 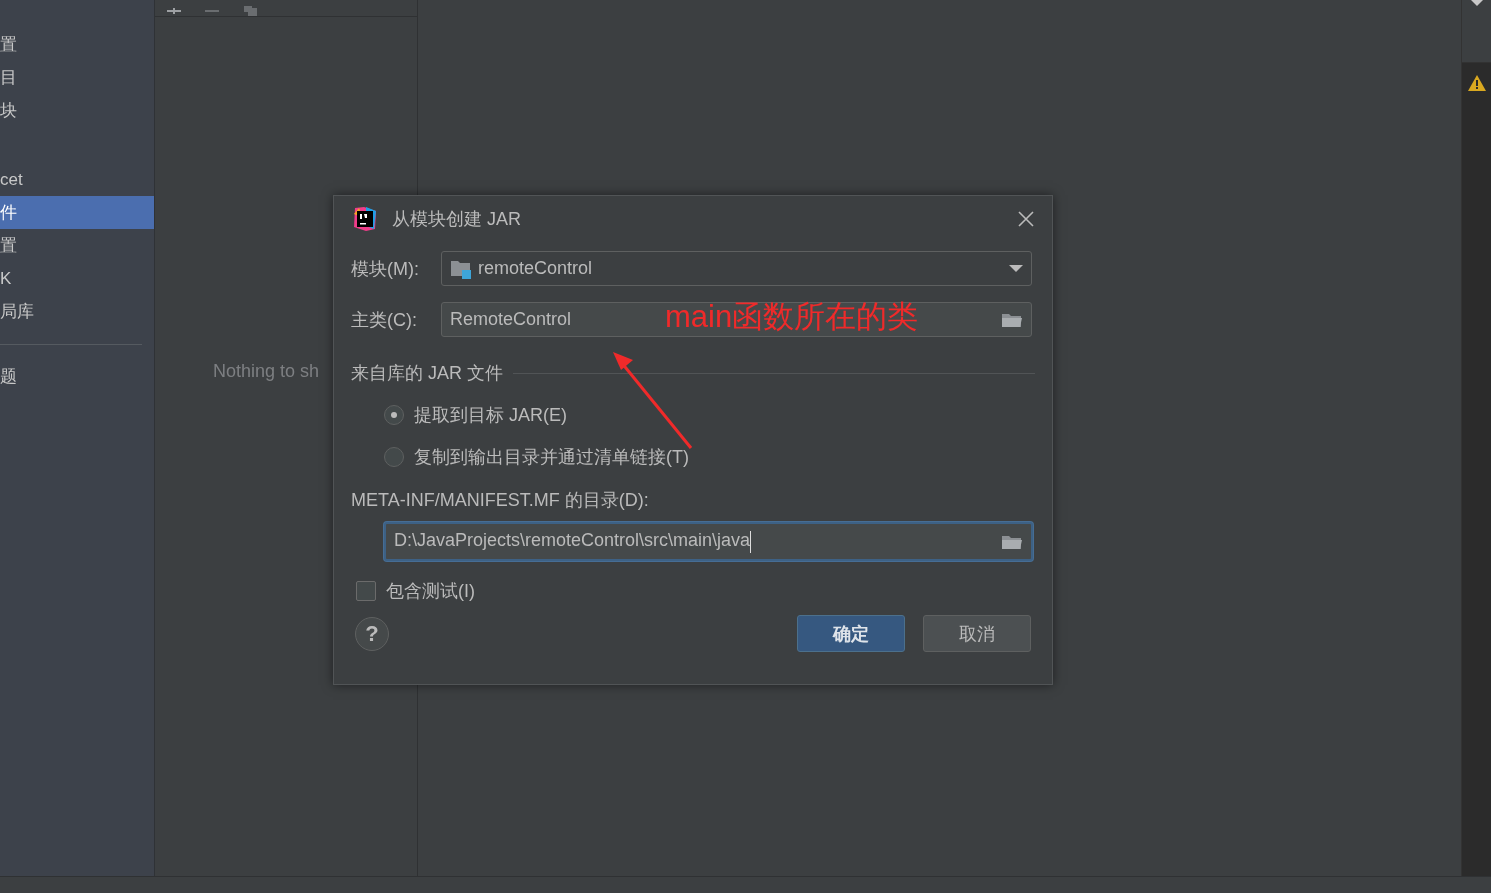 What do you see at coordinates (366, 591) in the screenshot?
I see `checkbox` at bounding box center [366, 591].